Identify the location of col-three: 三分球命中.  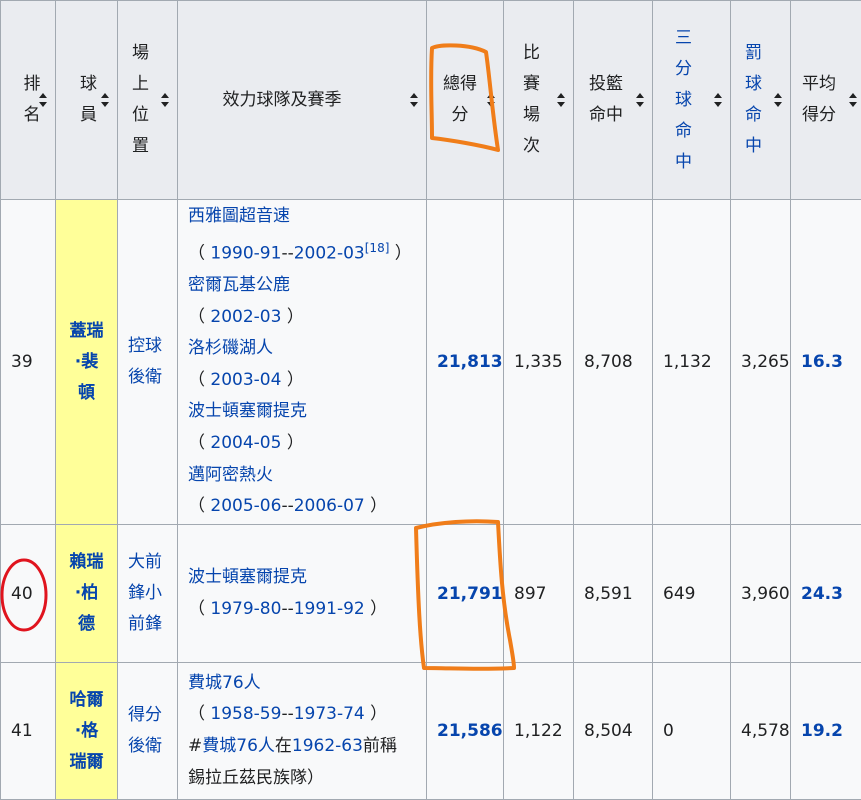
(691, 100).